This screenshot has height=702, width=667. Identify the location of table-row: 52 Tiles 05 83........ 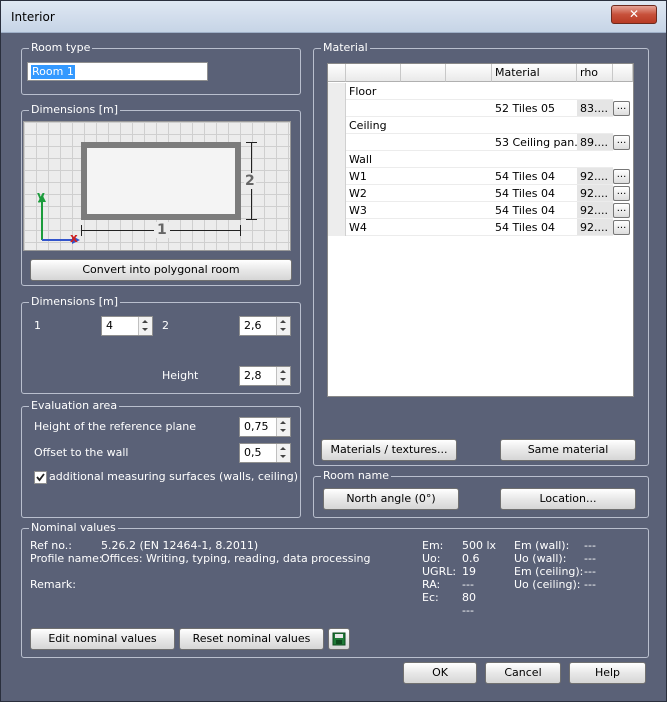
(480, 108).